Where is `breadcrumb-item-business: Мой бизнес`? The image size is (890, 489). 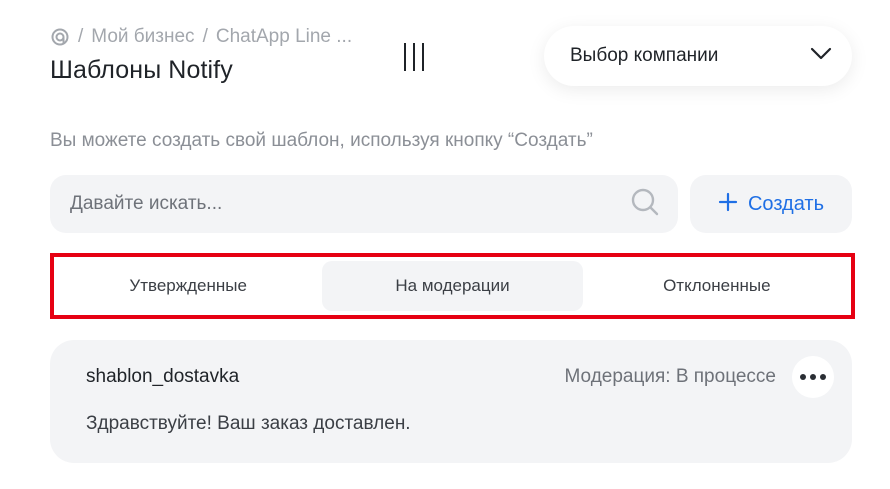
breadcrumb-item-business: Мой бизнес is located at coordinates (142, 37).